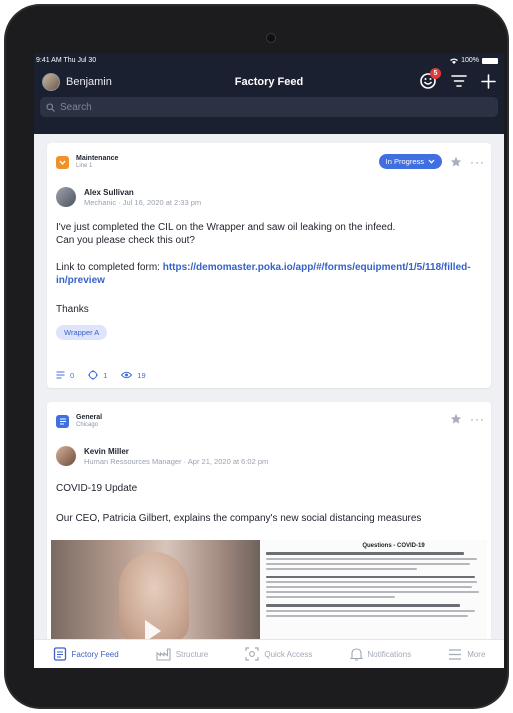 The height and width of the screenshot is (713, 513). I want to click on tab-factory-feed: Factory Feed, so click(86, 654).